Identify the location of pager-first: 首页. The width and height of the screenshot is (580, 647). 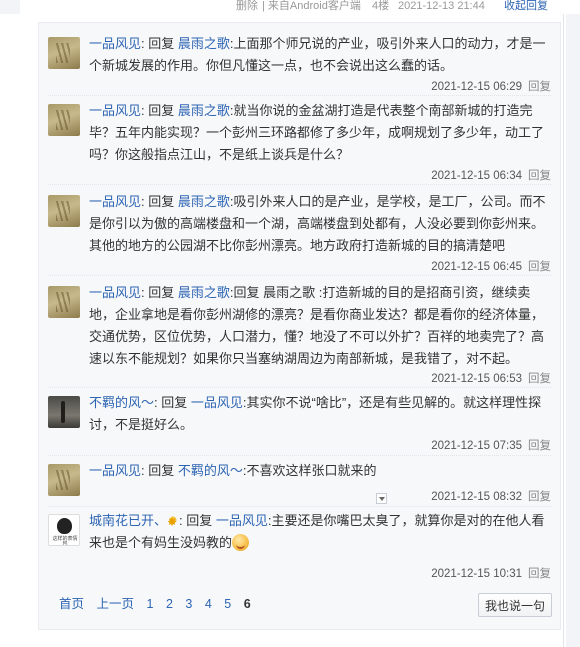
(71, 604).